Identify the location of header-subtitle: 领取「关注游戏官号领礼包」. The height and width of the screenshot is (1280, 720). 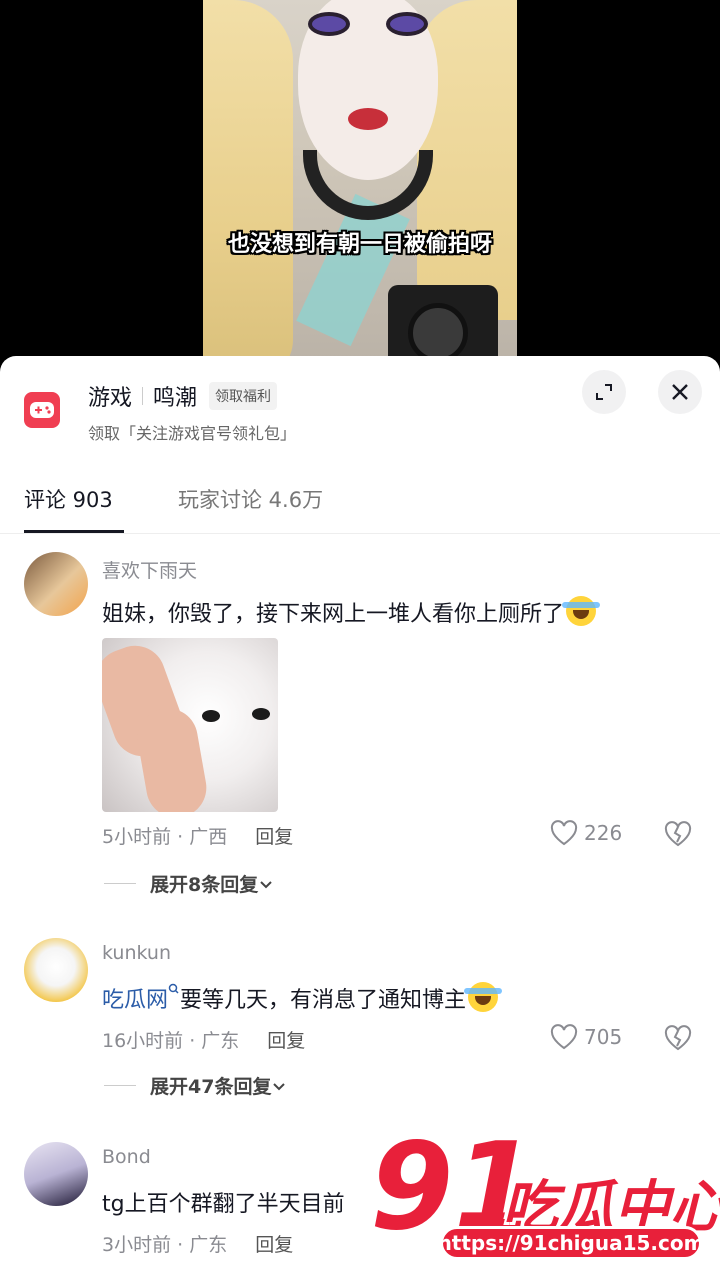
(192, 432).